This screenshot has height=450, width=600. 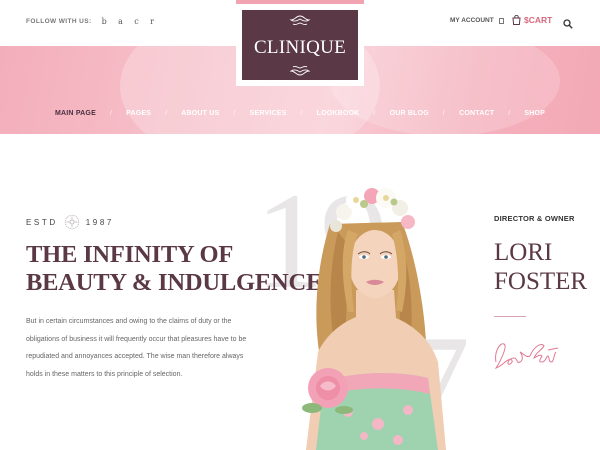 I want to click on search-button, so click(x=568, y=25).